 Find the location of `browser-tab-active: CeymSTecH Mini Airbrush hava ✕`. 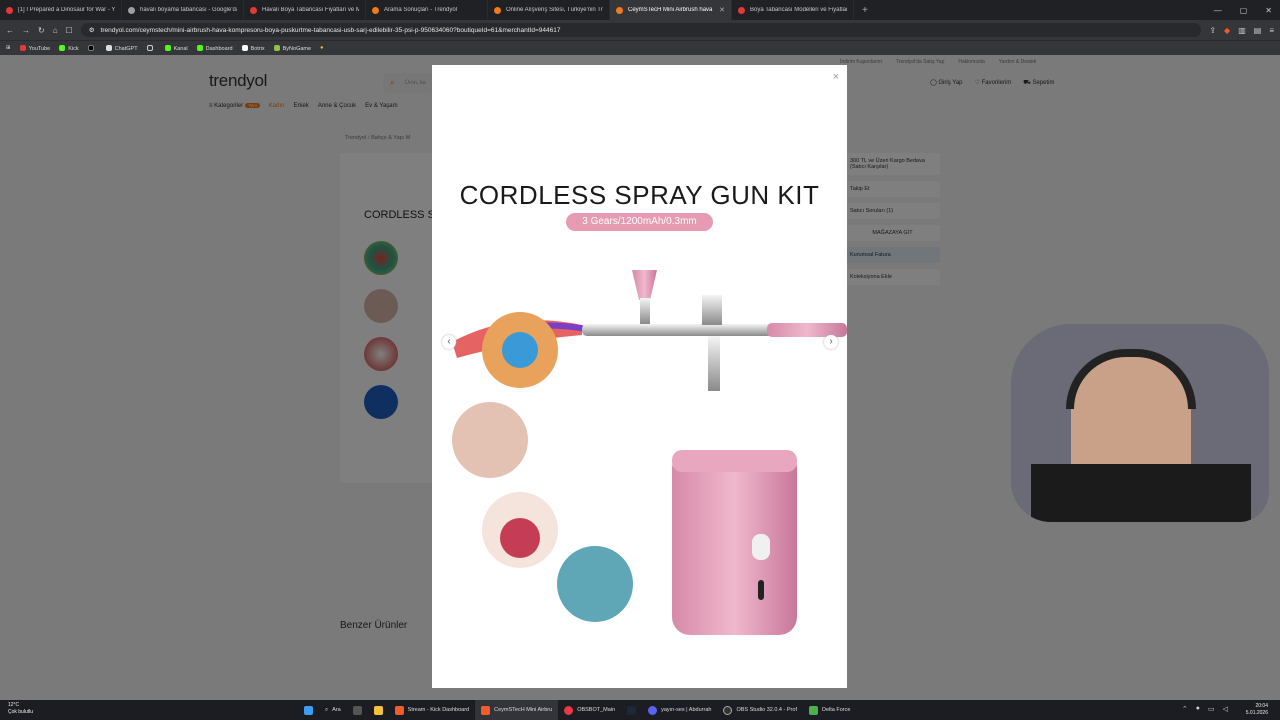

browser-tab-active: CeymSTecH Mini Airbrush hava ✕ is located at coordinates (671, 10).